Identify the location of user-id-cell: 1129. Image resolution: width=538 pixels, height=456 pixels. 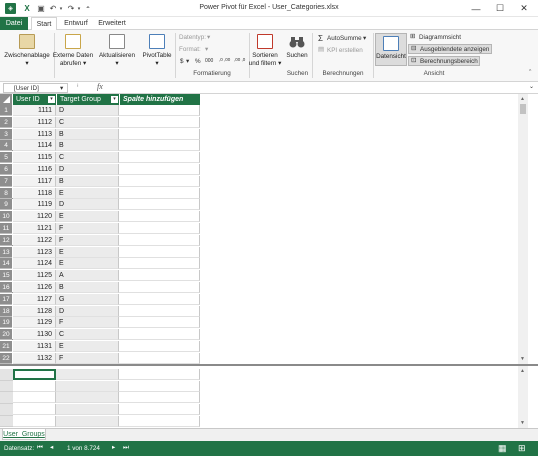
(34, 323).